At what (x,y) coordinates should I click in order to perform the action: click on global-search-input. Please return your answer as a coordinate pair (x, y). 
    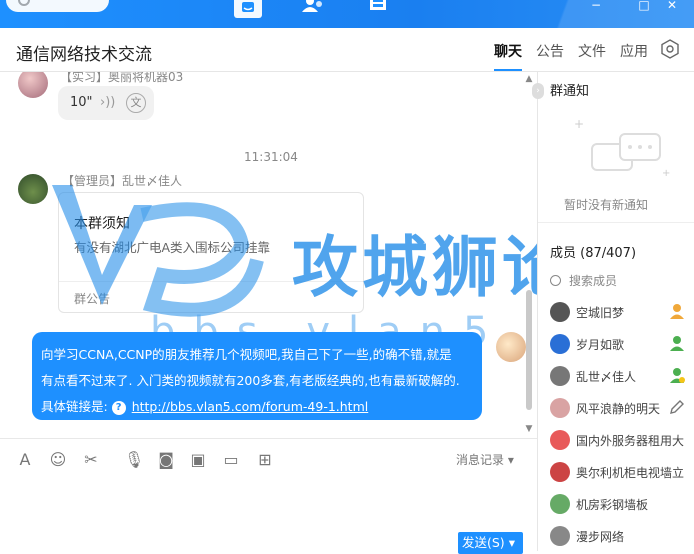
    Looking at the image, I should click on (57, 6).